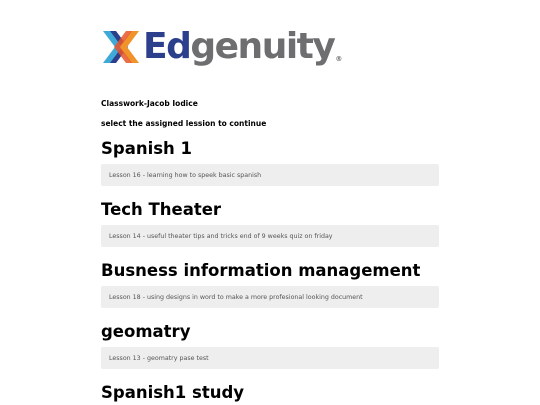 Image resolution: width=540 pixels, height=405 pixels. Describe the element at coordinates (149, 103) in the screenshot. I see `classwork-label: Classwork-Jacob Iodice` at that location.